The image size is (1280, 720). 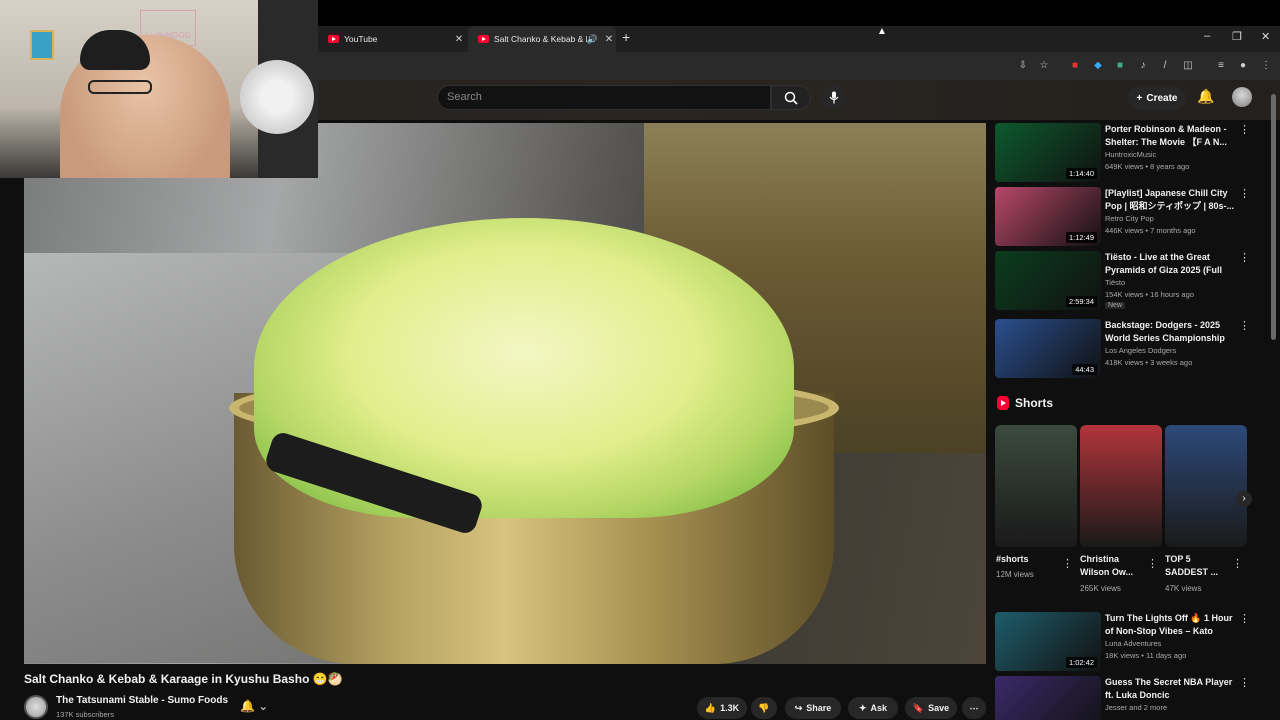 What do you see at coordinates (1130, 154) in the screenshot?
I see `recommendation-channel: HuntroxicMusic` at bounding box center [1130, 154].